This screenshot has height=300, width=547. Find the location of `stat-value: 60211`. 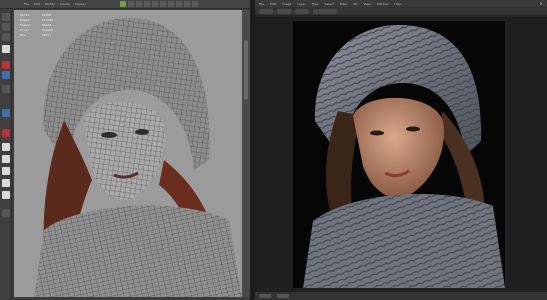

stat-value: 60211 is located at coordinates (47, 35).